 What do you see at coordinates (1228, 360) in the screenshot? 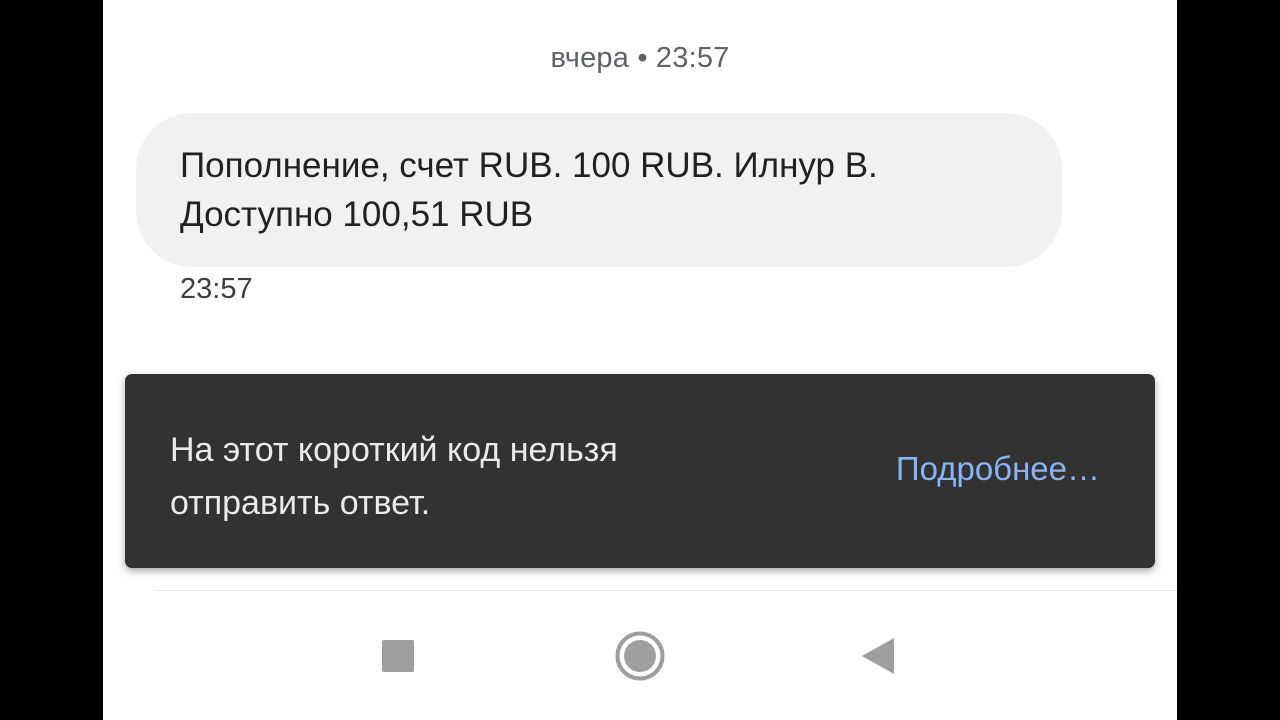
I see `right-letterbox` at bounding box center [1228, 360].